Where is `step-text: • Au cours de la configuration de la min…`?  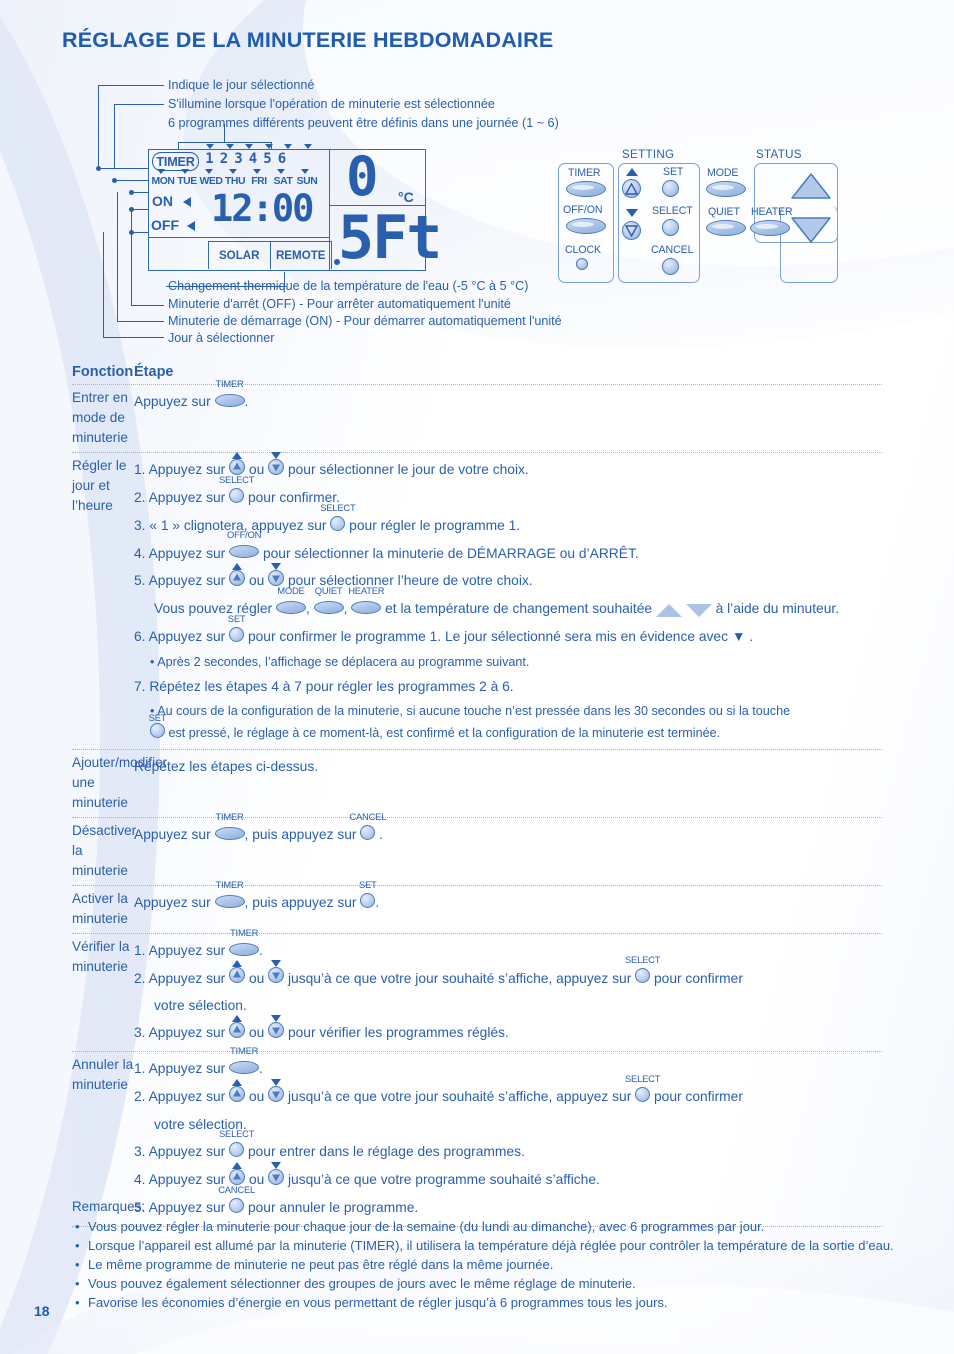 step-text: • Au cours de la configuration de la min… is located at coordinates (470, 711).